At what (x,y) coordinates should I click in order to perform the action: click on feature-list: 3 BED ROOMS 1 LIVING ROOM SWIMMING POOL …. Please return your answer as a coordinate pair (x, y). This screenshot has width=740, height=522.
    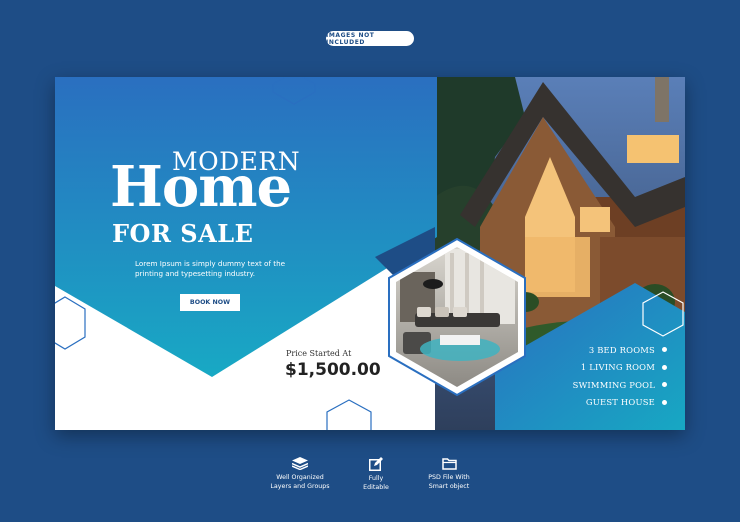
    Looking at the image, I should click on (609, 376).